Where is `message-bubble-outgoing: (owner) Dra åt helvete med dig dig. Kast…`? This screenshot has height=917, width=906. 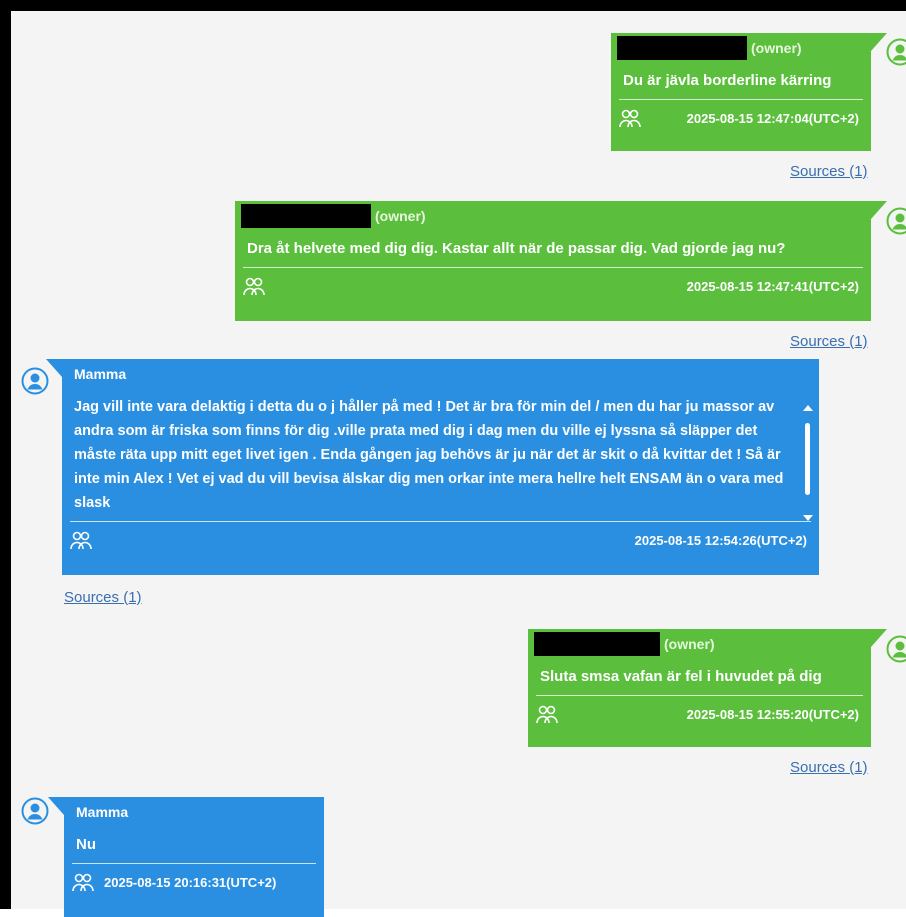
message-bubble-outgoing: (owner) Dra åt helvete med dig dig. Kast… is located at coordinates (553, 261).